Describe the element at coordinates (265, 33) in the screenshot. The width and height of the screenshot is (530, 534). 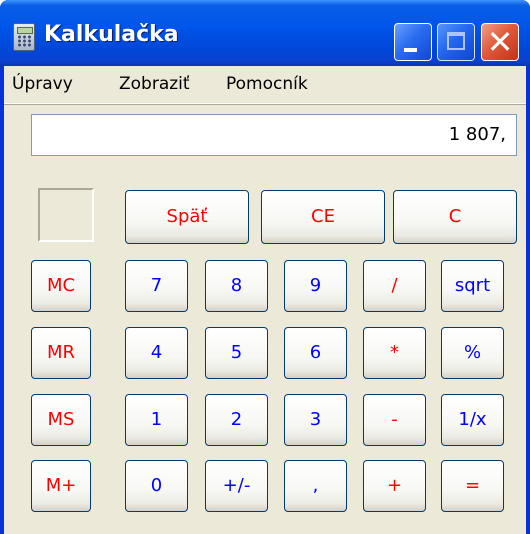
I see `title-bar: Kalkulačka ✕` at that location.